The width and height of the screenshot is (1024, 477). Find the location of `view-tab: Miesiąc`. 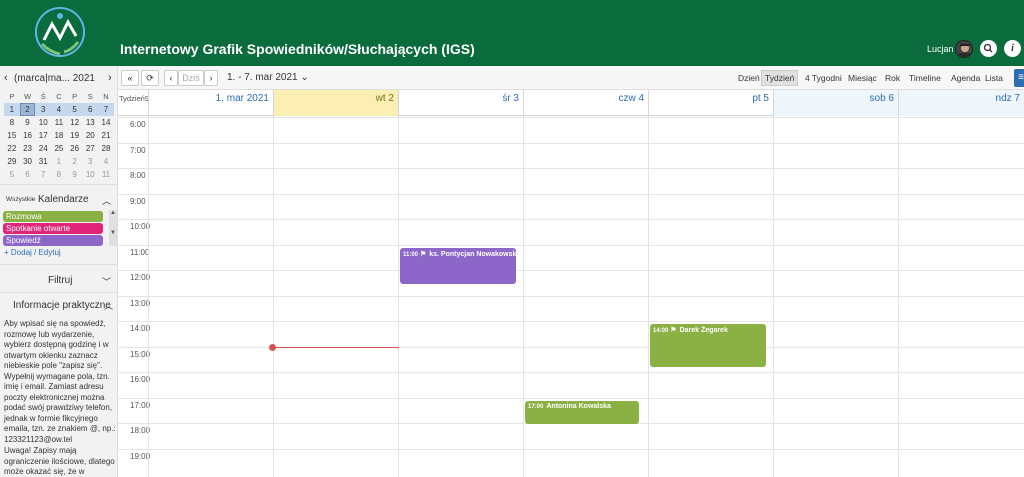

view-tab: Miesiąc is located at coordinates (862, 78).